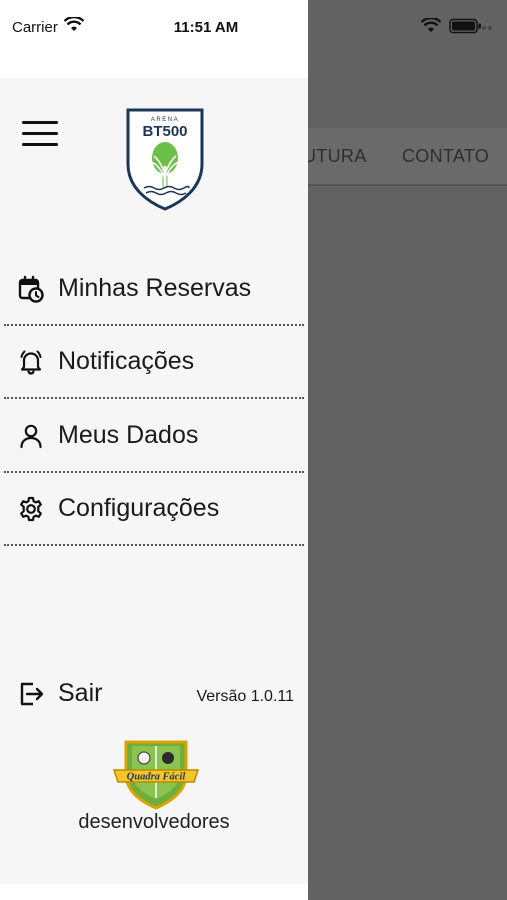 The width and height of the screenshot is (507, 900). I want to click on menu-label: Configurações, so click(139, 508).